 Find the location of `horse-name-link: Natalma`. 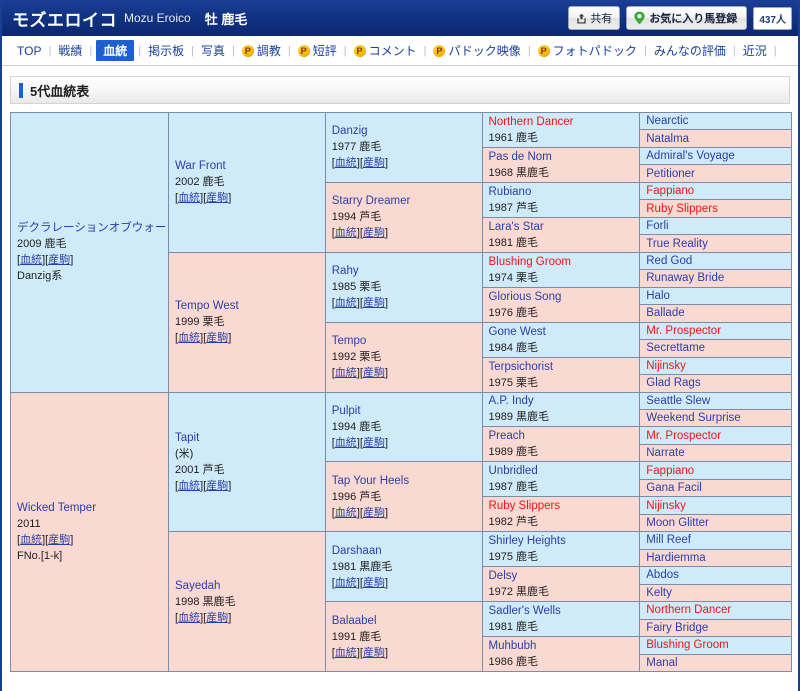

horse-name-link: Natalma is located at coordinates (716, 139).